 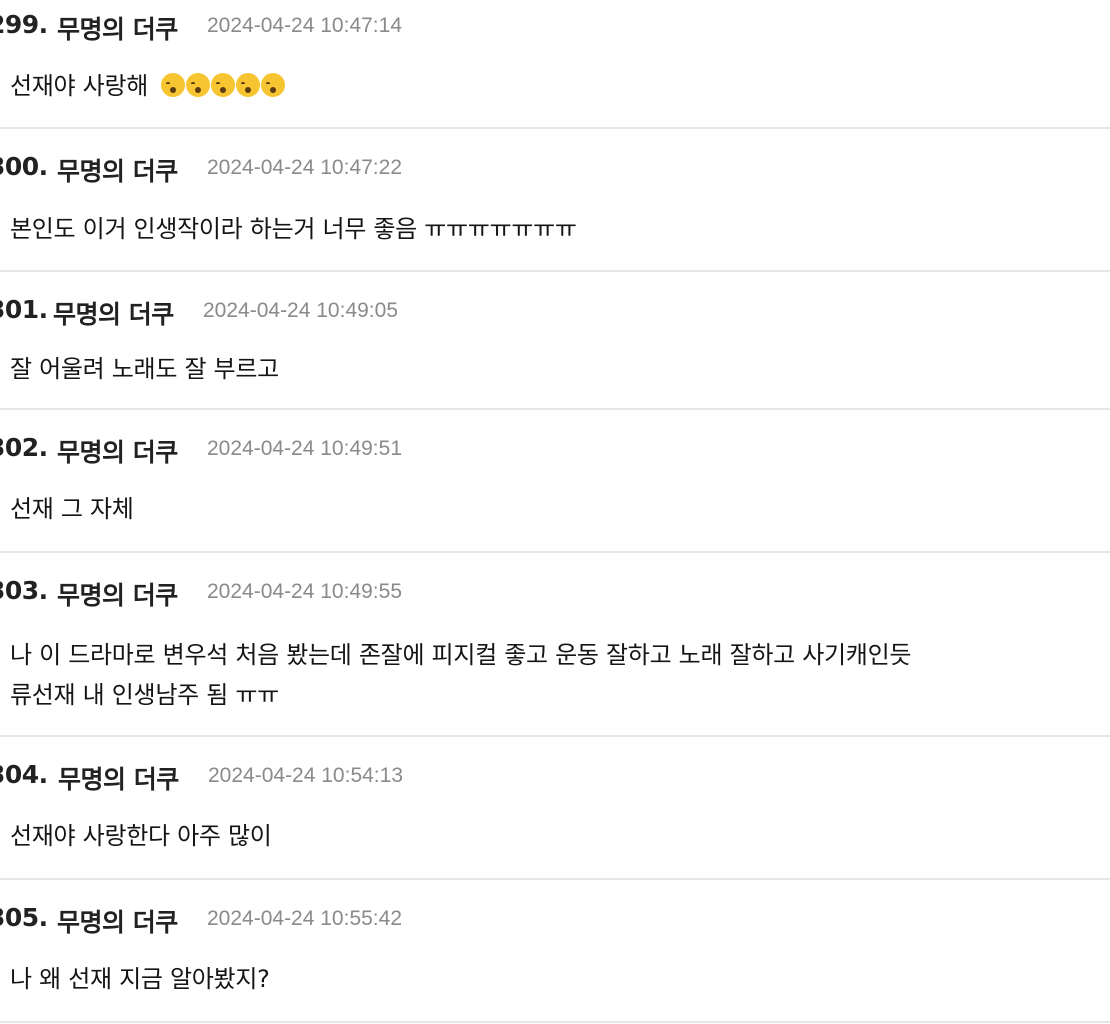 I want to click on comment-body: 선재야 사랑한다 아주 많이, so click(x=141, y=836).